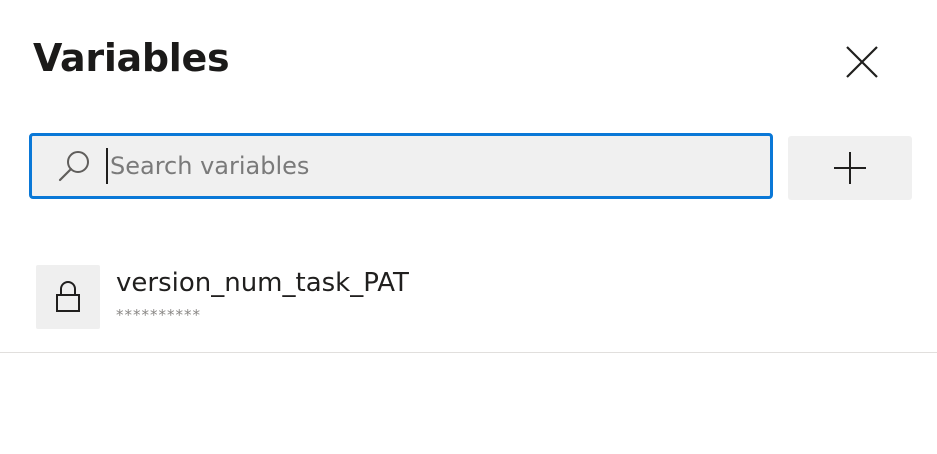  What do you see at coordinates (74, 166) in the screenshot?
I see `search-icon` at bounding box center [74, 166].